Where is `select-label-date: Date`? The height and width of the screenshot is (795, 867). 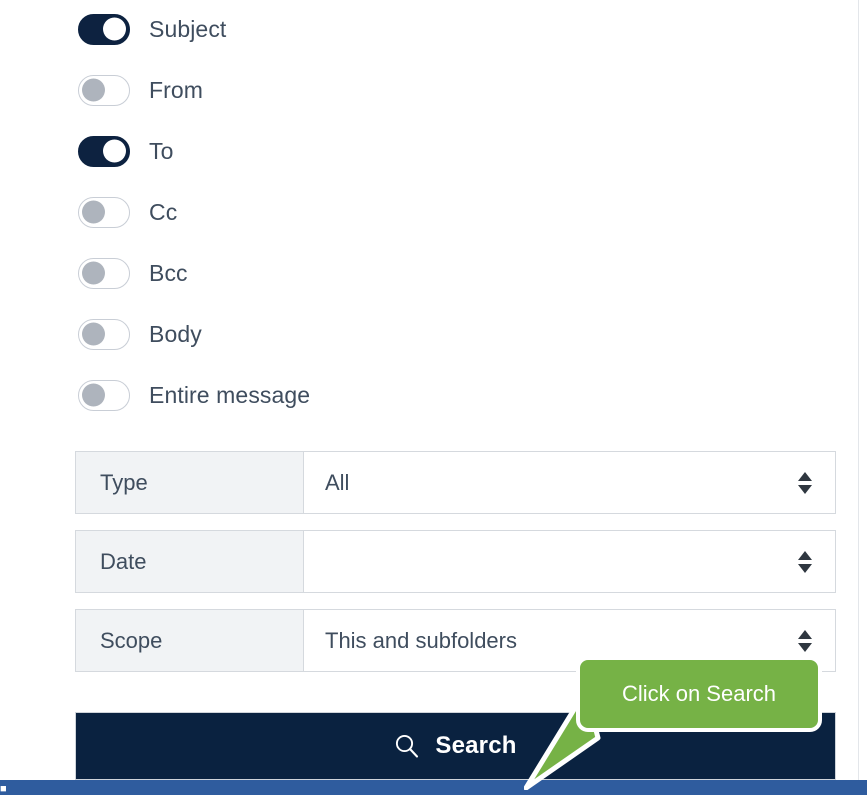
select-label-date: Date is located at coordinates (190, 561).